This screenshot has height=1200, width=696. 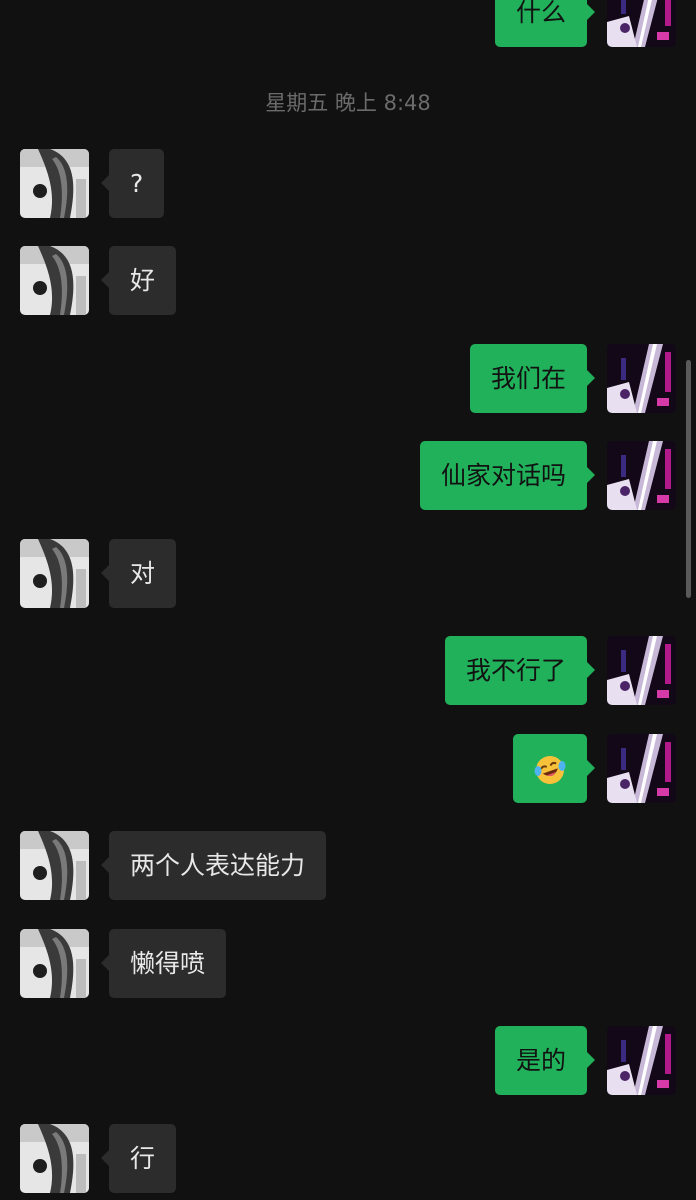 I want to click on message-bubble-incoming: 好, so click(x=138, y=280).